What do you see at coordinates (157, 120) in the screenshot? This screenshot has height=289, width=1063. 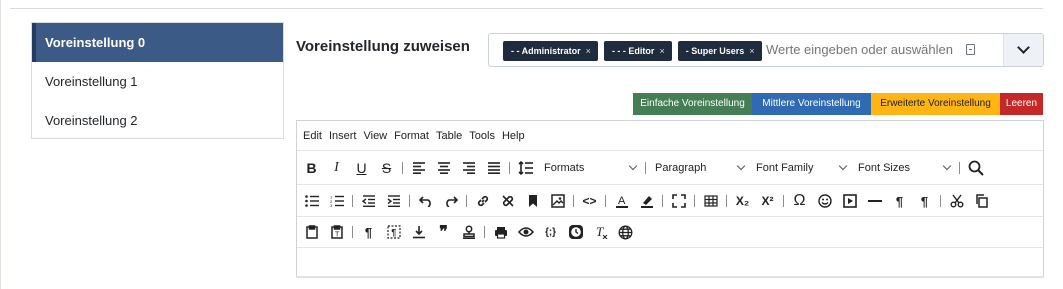 I see `preset-item-2: Voreinstellung 2` at bounding box center [157, 120].